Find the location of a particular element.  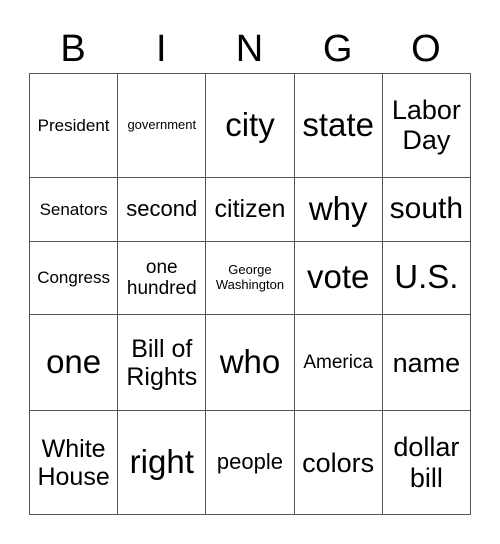

bingo-cell: right is located at coordinates (162, 462).